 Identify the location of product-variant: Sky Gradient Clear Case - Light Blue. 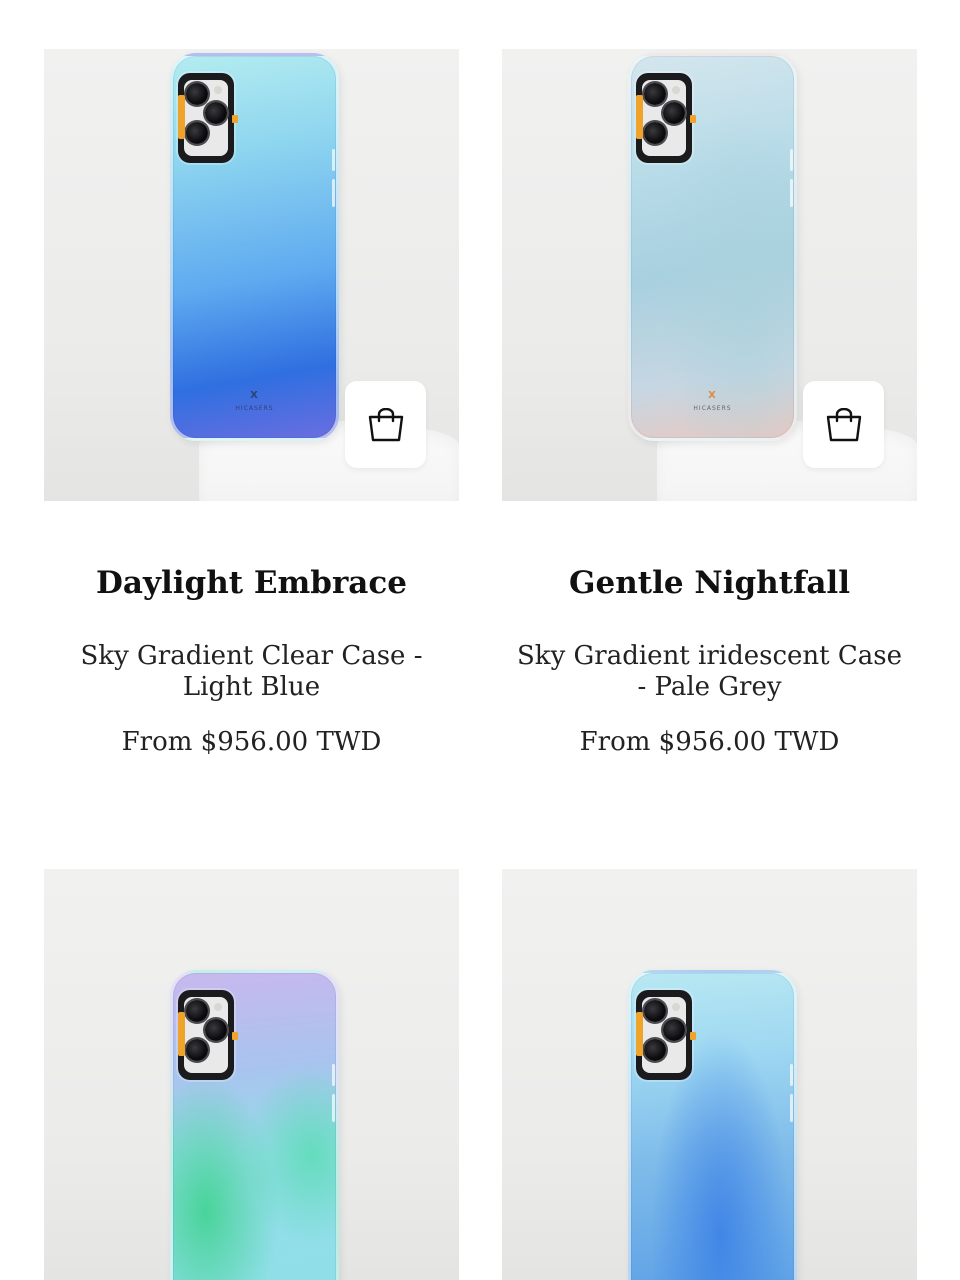
(251, 671).